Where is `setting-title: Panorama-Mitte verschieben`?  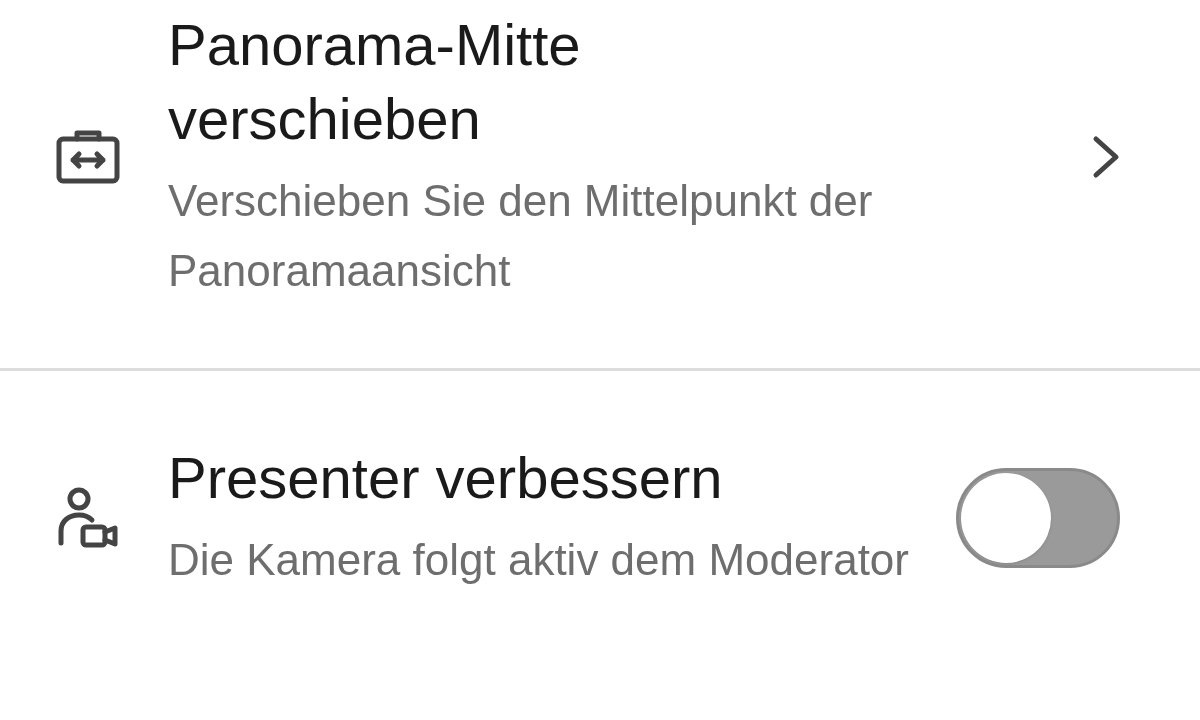
setting-title: Panorama-Mitte verschieben is located at coordinates (375, 82).